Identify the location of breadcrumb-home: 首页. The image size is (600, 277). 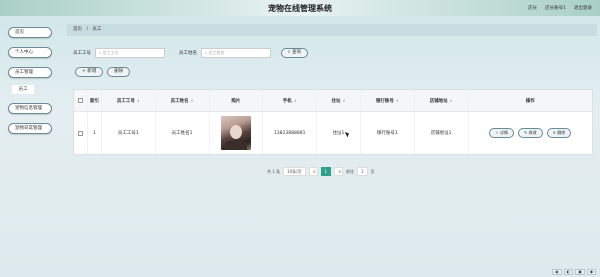
(77, 29).